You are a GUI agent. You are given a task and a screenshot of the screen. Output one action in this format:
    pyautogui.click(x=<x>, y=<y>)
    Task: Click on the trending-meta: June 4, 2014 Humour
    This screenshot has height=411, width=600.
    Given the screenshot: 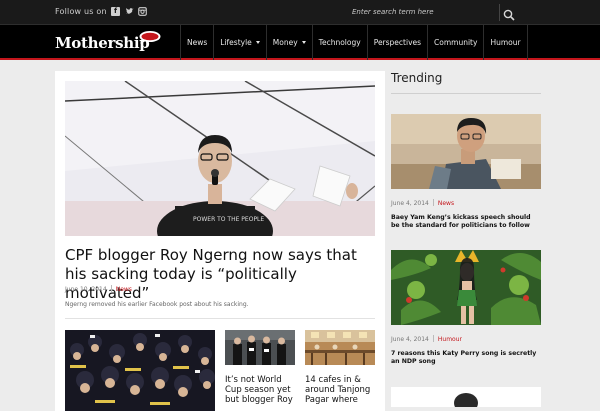 What is the action you would take?
    pyautogui.click(x=426, y=339)
    